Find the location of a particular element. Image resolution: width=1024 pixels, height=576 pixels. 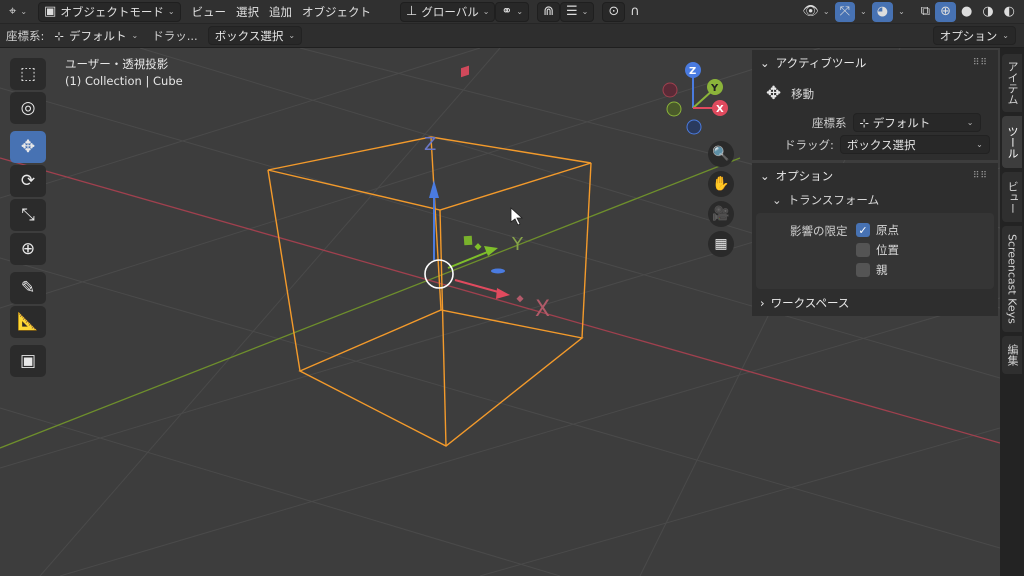

orientation-setting-value: デフォルト is located at coordinates (98, 35).